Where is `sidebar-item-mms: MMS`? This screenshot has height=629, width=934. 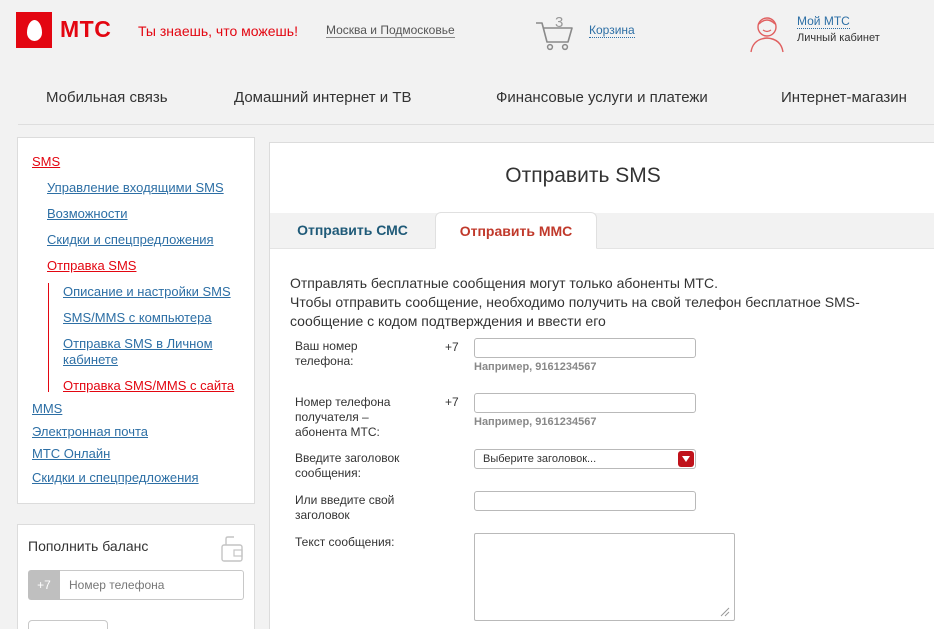 sidebar-item-mms: MMS is located at coordinates (47, 409).